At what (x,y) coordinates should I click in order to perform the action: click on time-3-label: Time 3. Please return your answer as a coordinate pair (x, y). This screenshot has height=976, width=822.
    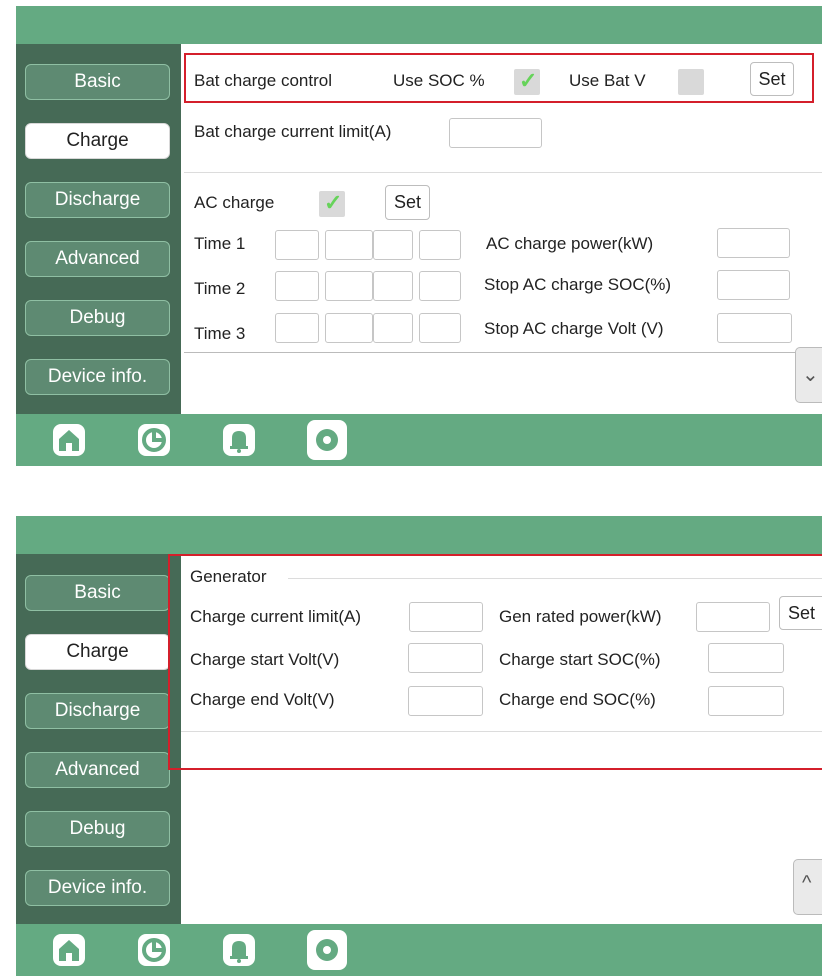
    Looking at the image, I should click on (220, 333).